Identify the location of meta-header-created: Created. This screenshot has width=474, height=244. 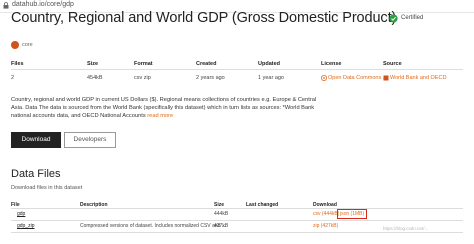
(206, 64).